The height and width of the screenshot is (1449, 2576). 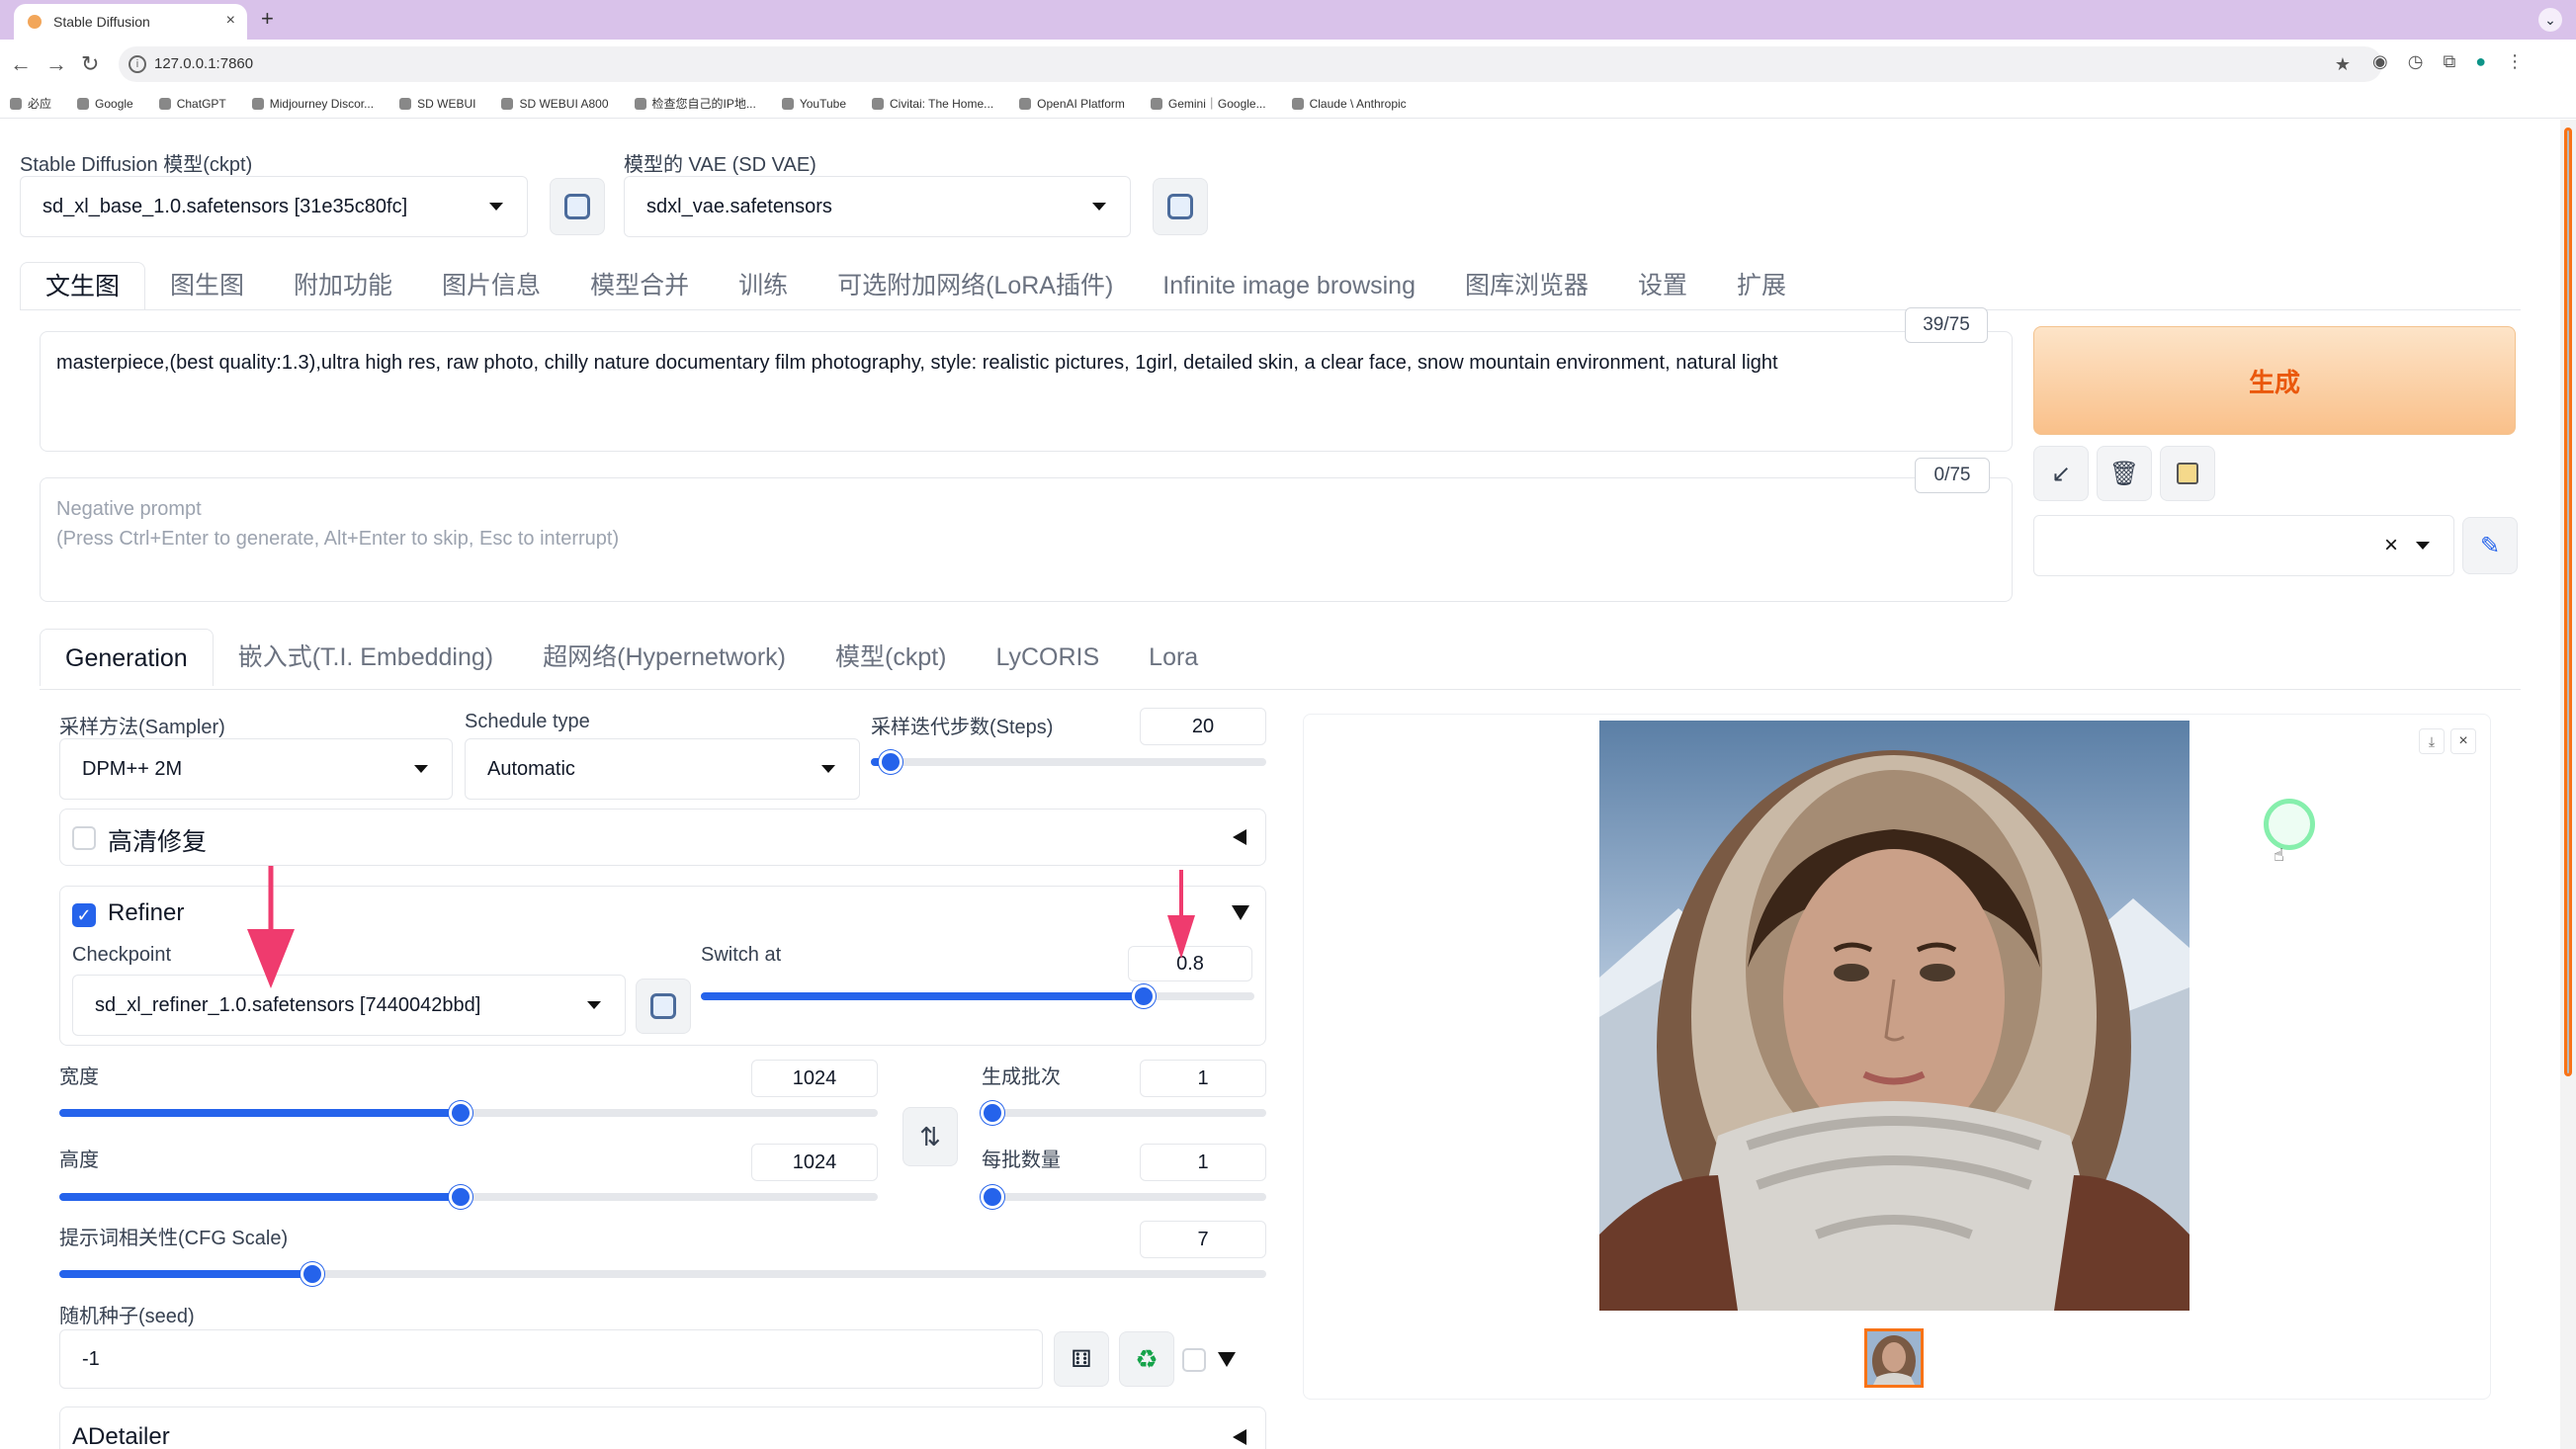 What do you see at coordinates (491, 285) in the screenshot?
I see `main-tab: 图片信息` at bounding box center [491, 285].